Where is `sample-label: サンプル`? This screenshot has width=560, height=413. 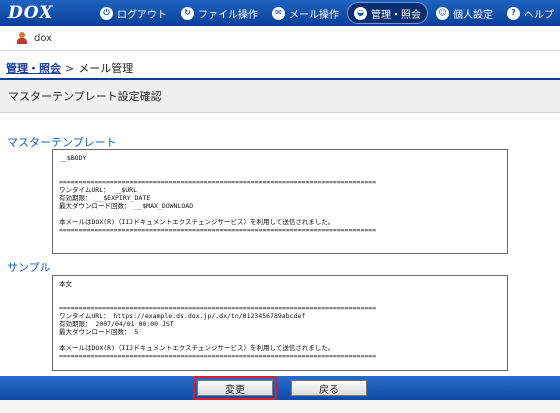 sample-label: サンプル is located at coordinates (29, 267).